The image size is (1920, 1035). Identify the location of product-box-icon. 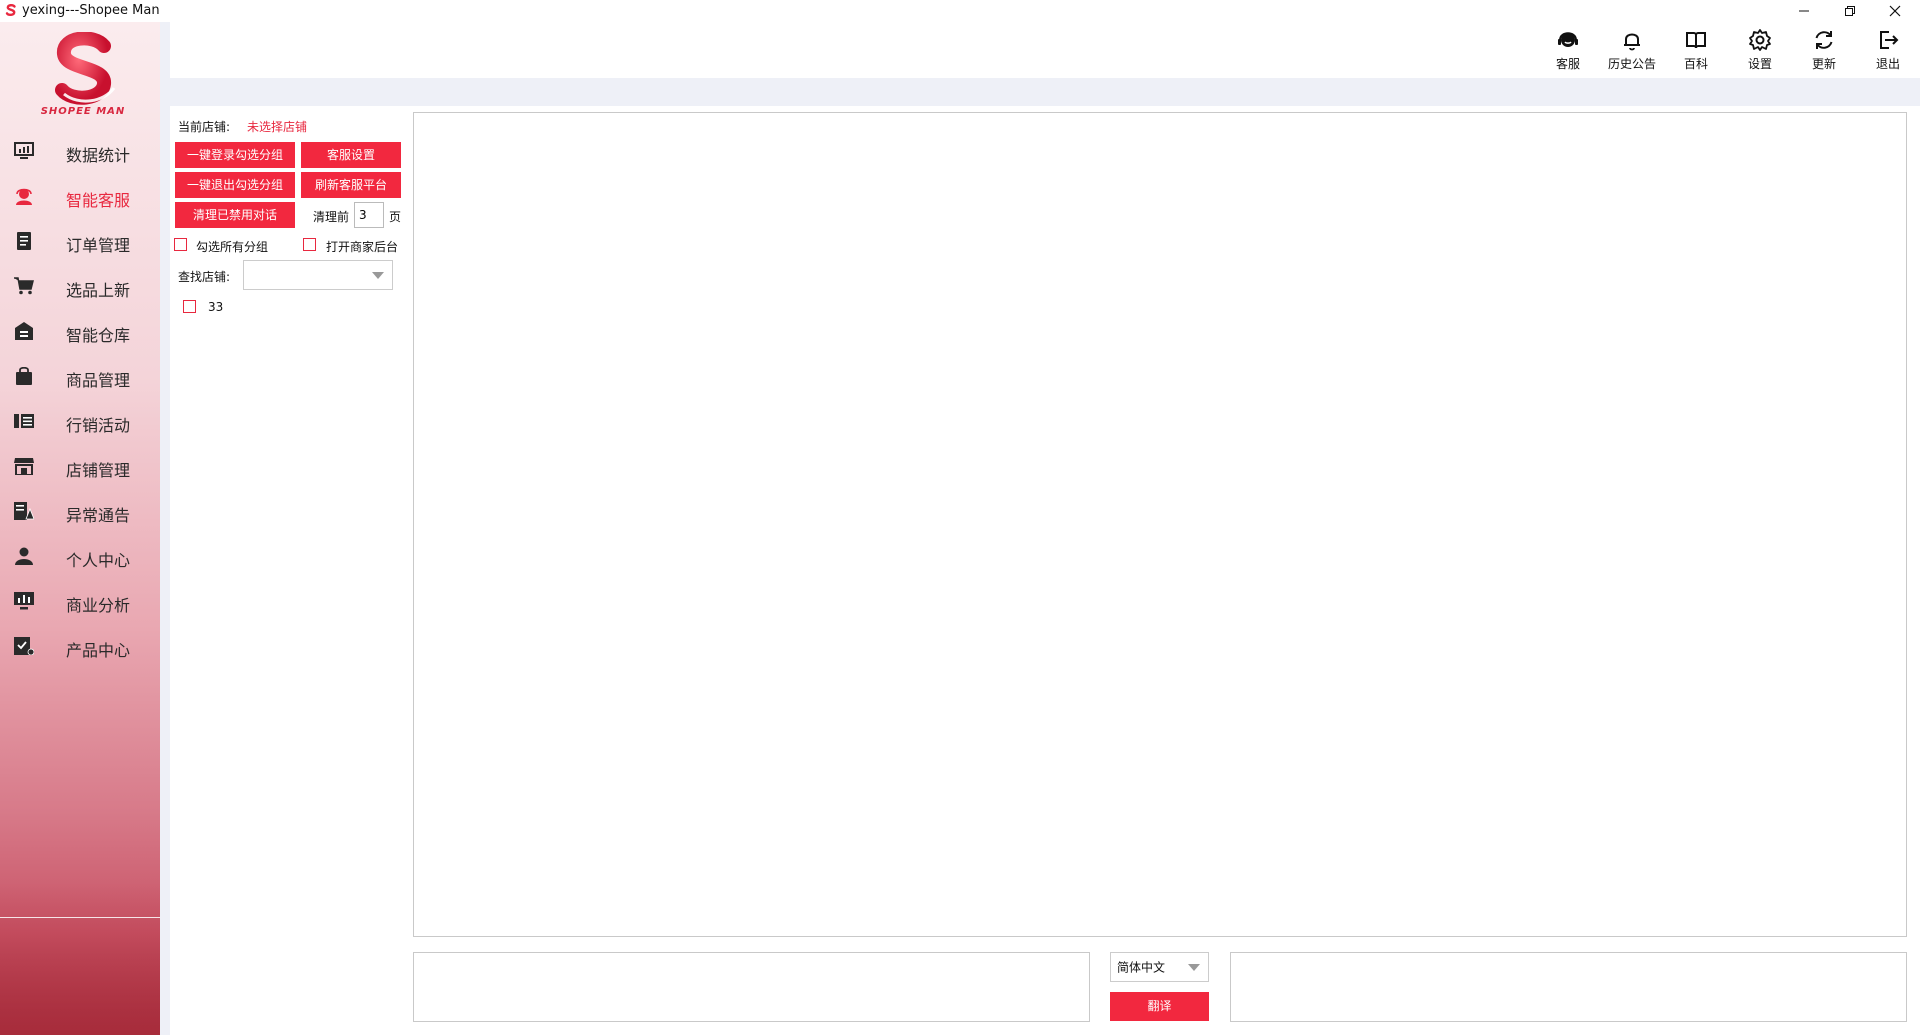
(24, 646).